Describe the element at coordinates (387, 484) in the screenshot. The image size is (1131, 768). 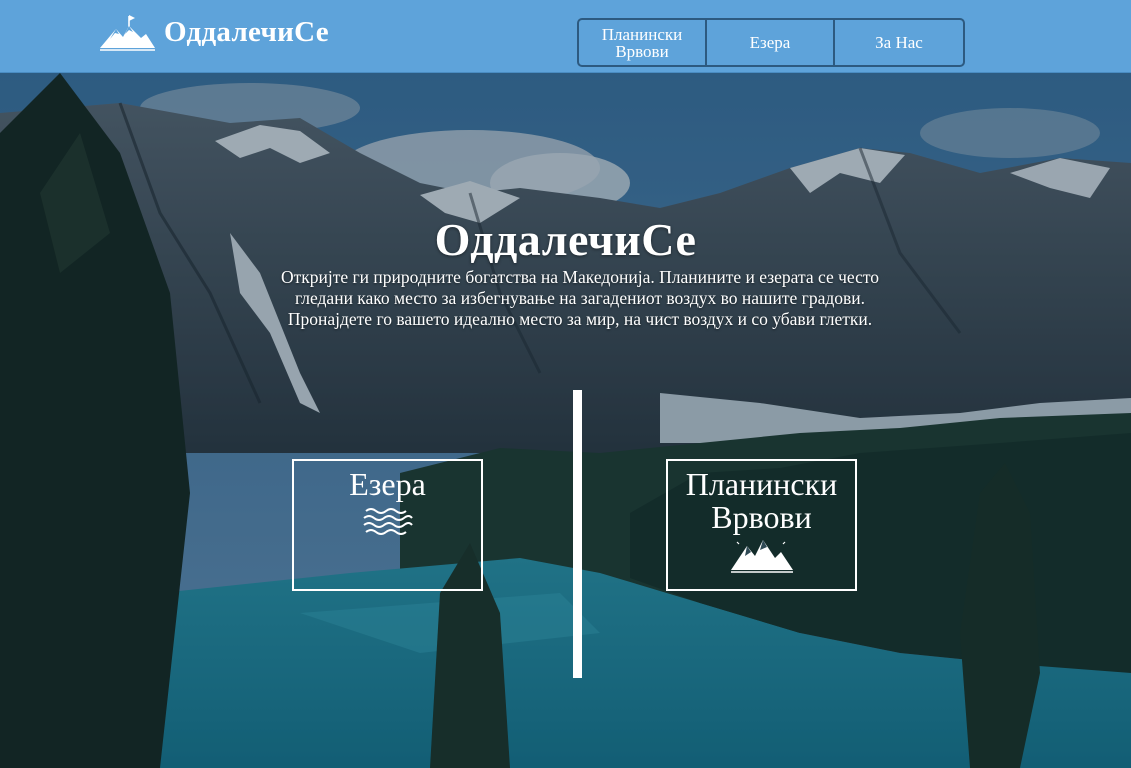
I see `lakes-card-label: Езера` at that location.